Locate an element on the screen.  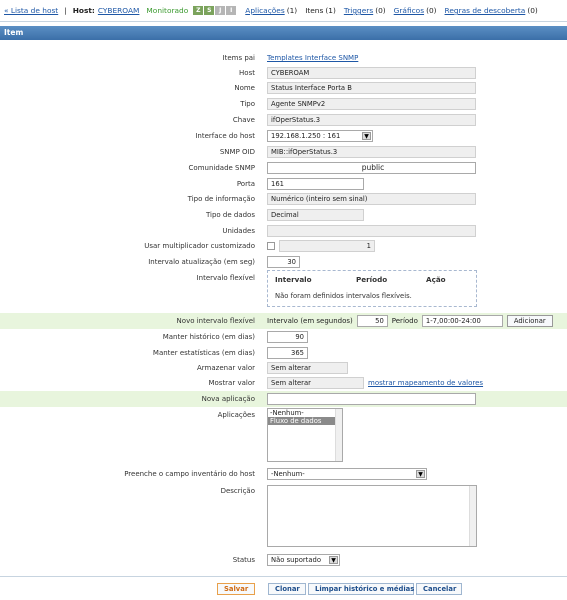
host-interface-select: 192.168.1.250 : 161 ▼ is located at coordinates (320, 136).